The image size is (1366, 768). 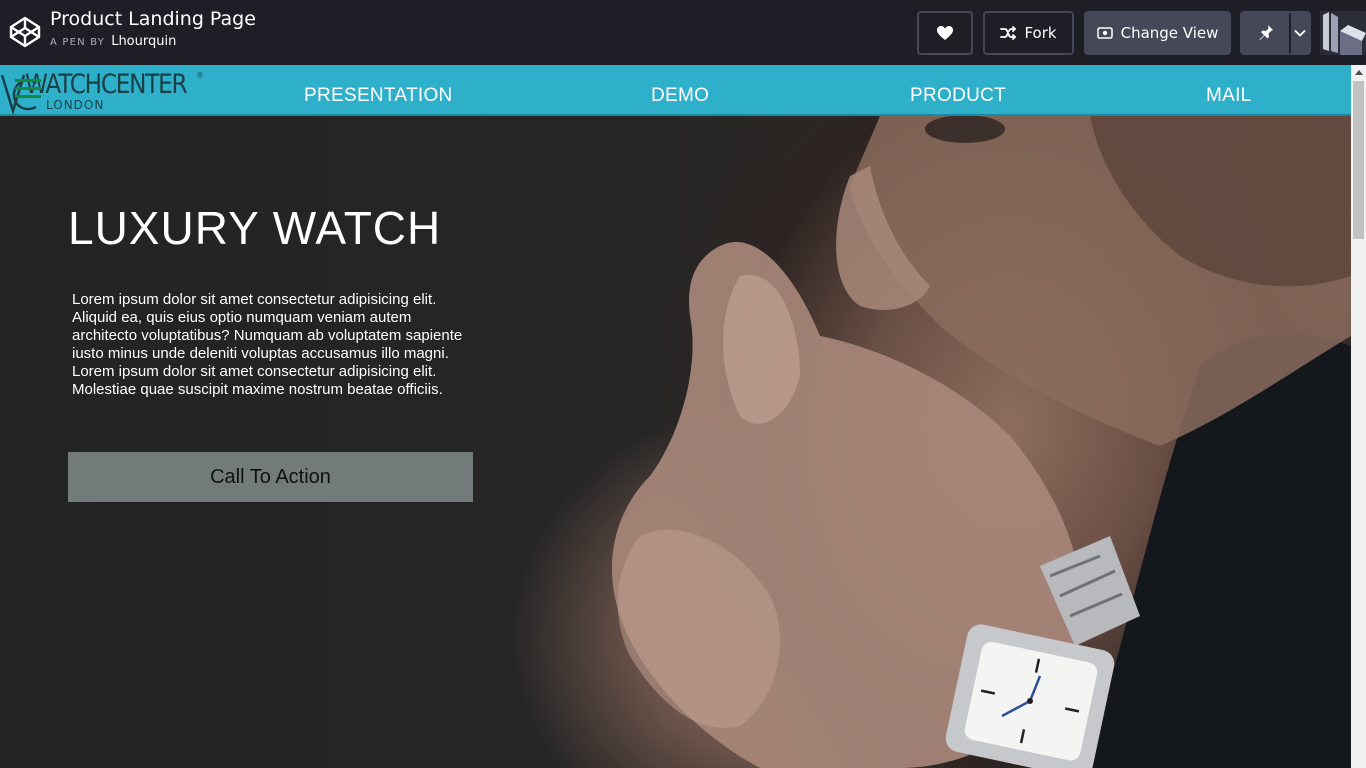 What do you see at coordinates (1040, 33) in the screenshot?
I see `fork-label: Fork` at bounding box center [1040, 33].